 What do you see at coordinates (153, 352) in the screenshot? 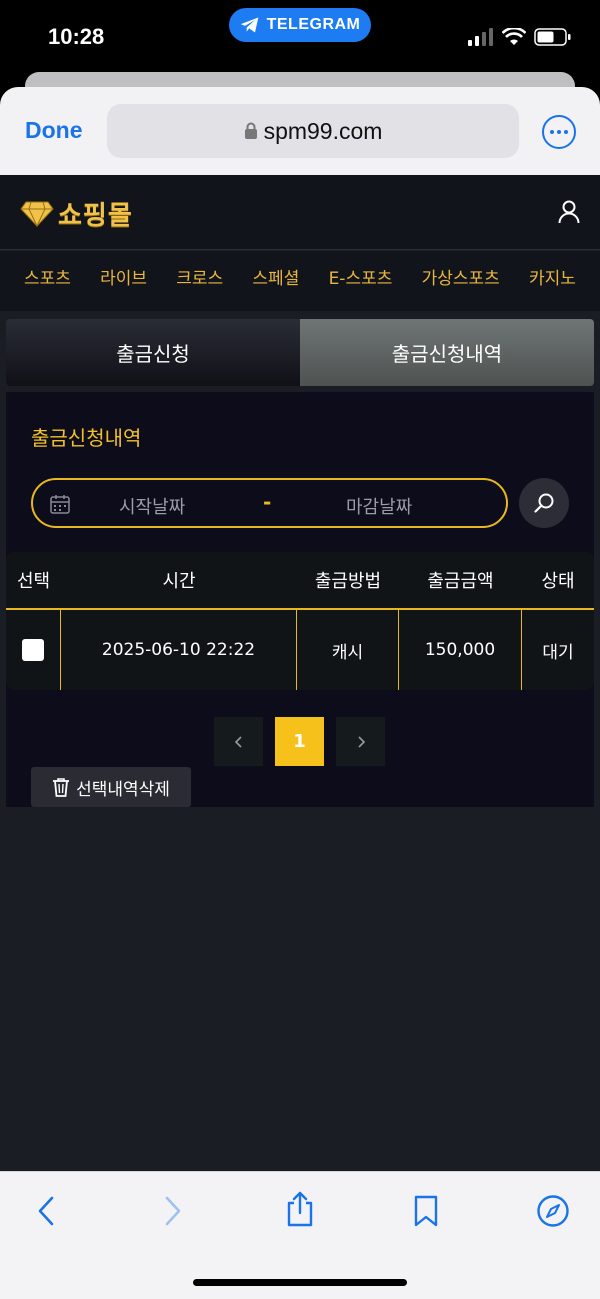
I see `tab-withdraw-request: 출금신청` at bounding box center [153, 352].